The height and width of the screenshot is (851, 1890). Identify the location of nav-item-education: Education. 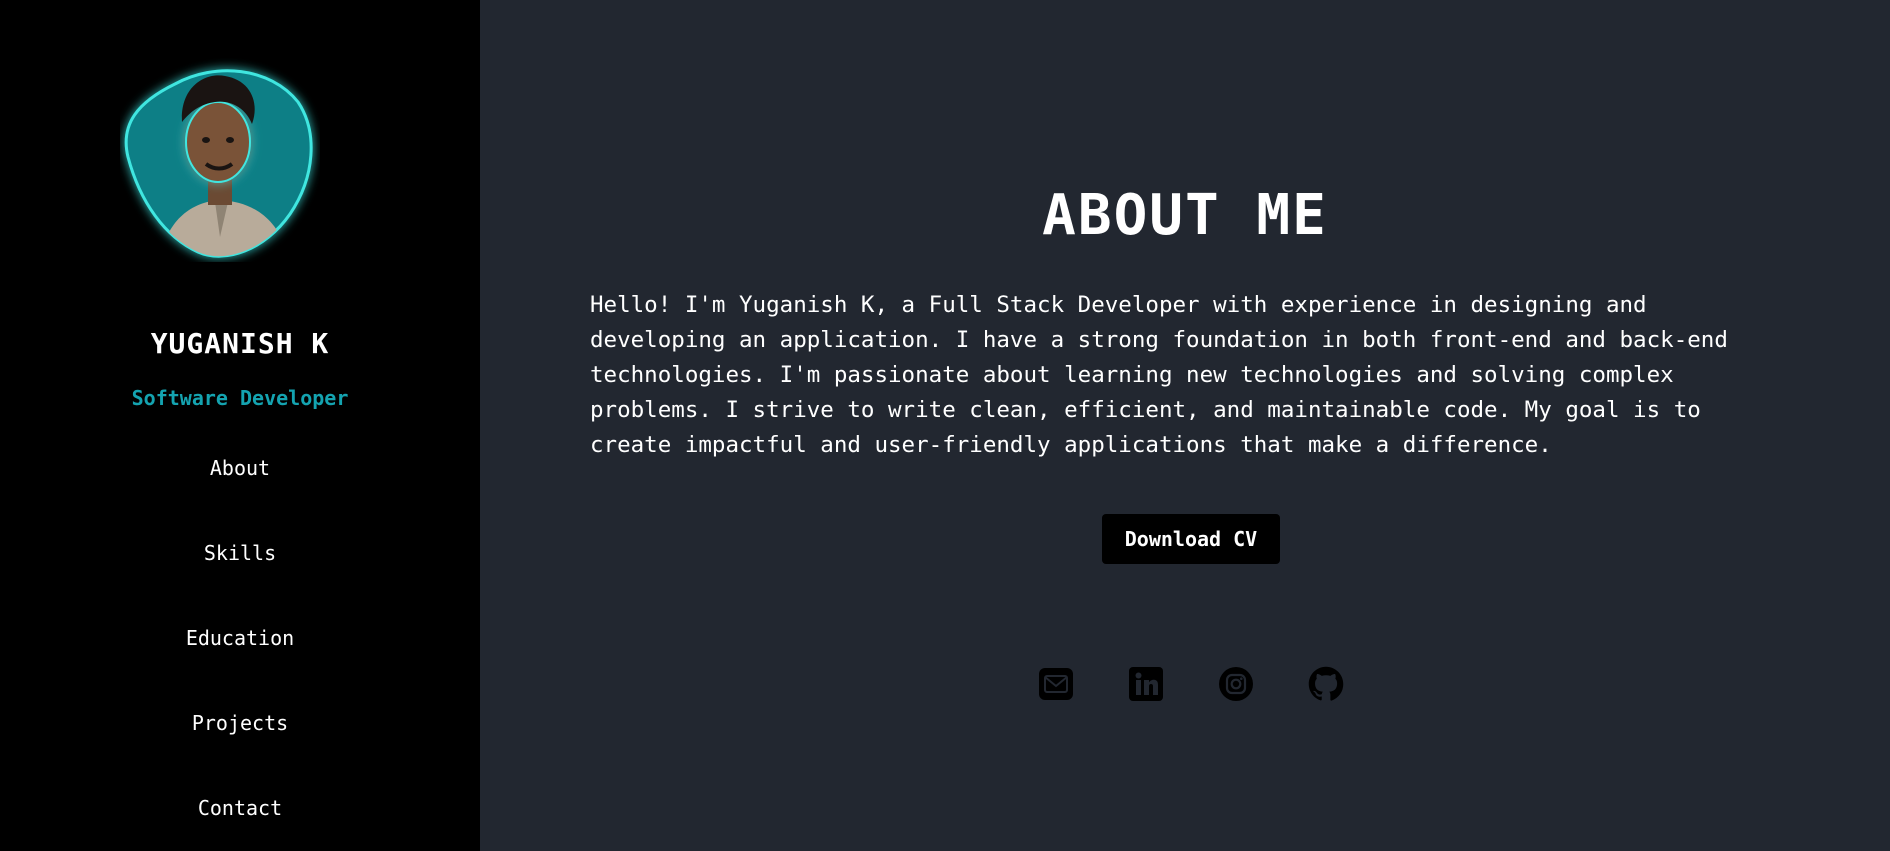
(240, 638).